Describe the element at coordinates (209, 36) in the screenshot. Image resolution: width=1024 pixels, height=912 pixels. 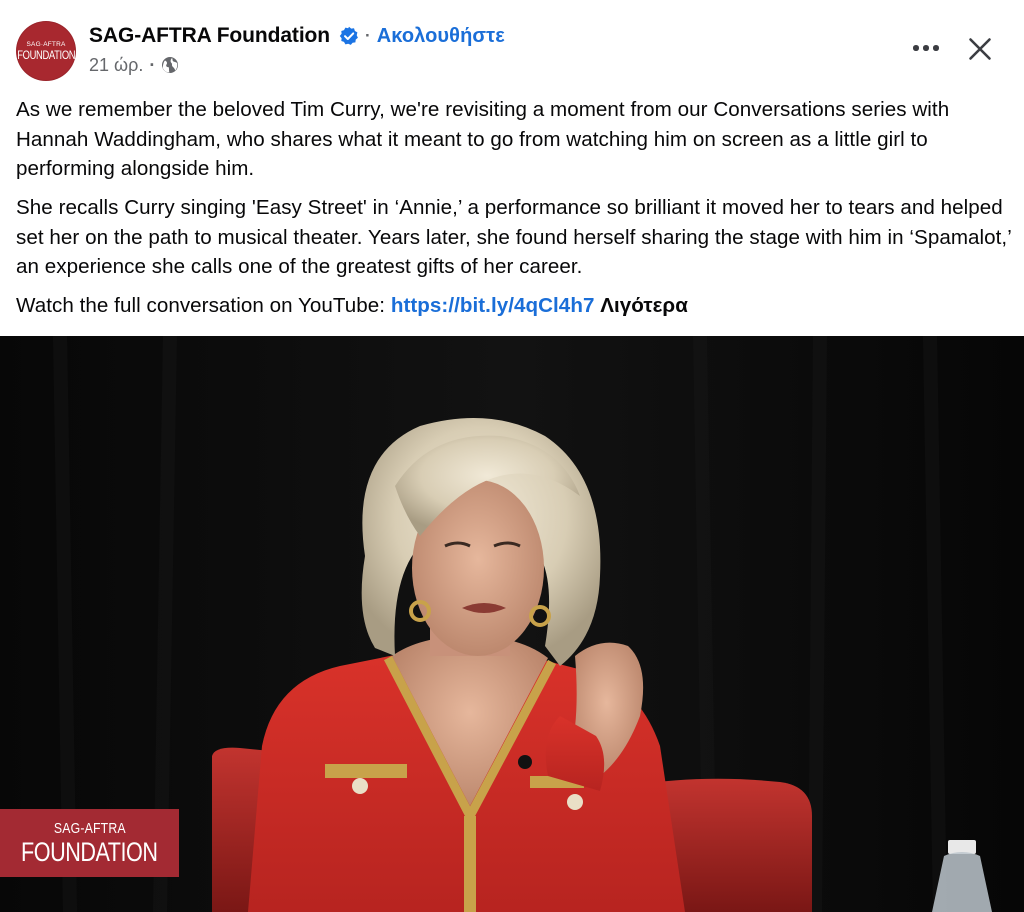
I see `page-name-link: SAG-AFTRA Foundation` at that location.